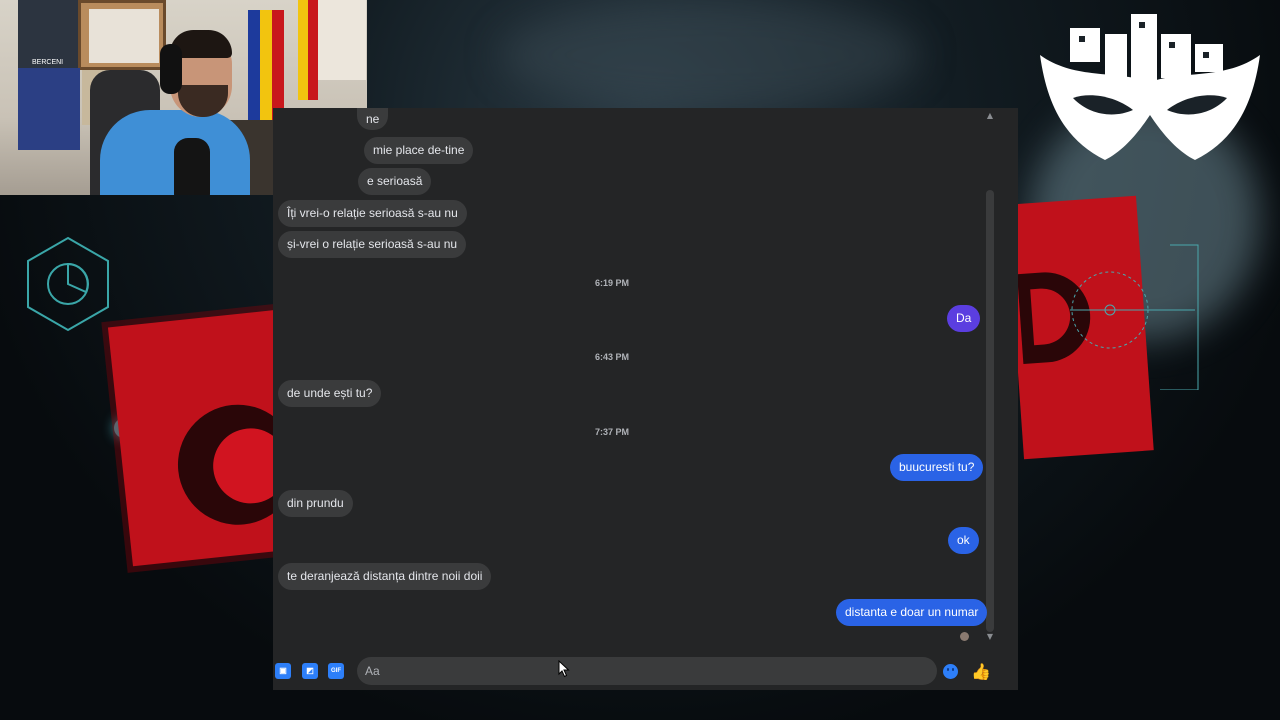 This screenshot has height=720, width=1280. Describe the element at coordinates (1134, 317) in the screenshot. I see `hud-target-icon` at that location.